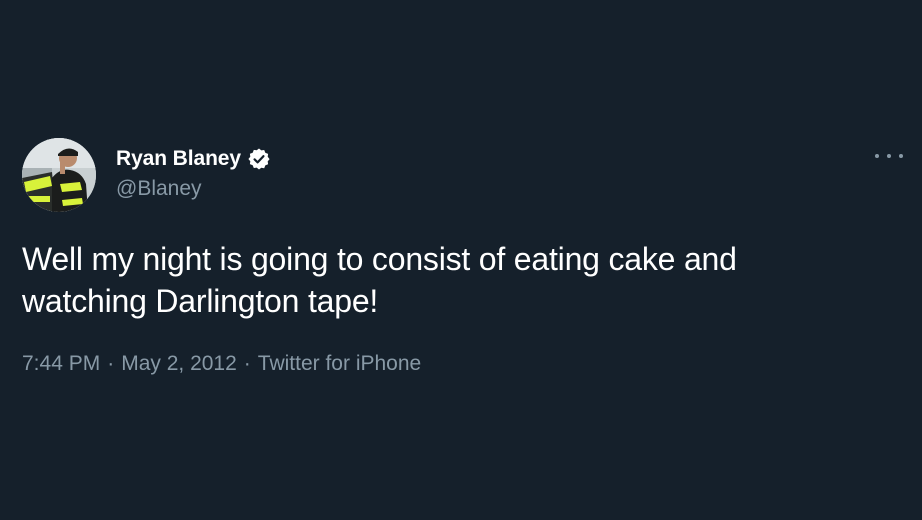 The height and width of the screenshot is (520, 922). What do you see at coordinates (179, 364) in the screenshot?
I see `tweet-date: May 2, 2012` at bounding box center [179, 364].